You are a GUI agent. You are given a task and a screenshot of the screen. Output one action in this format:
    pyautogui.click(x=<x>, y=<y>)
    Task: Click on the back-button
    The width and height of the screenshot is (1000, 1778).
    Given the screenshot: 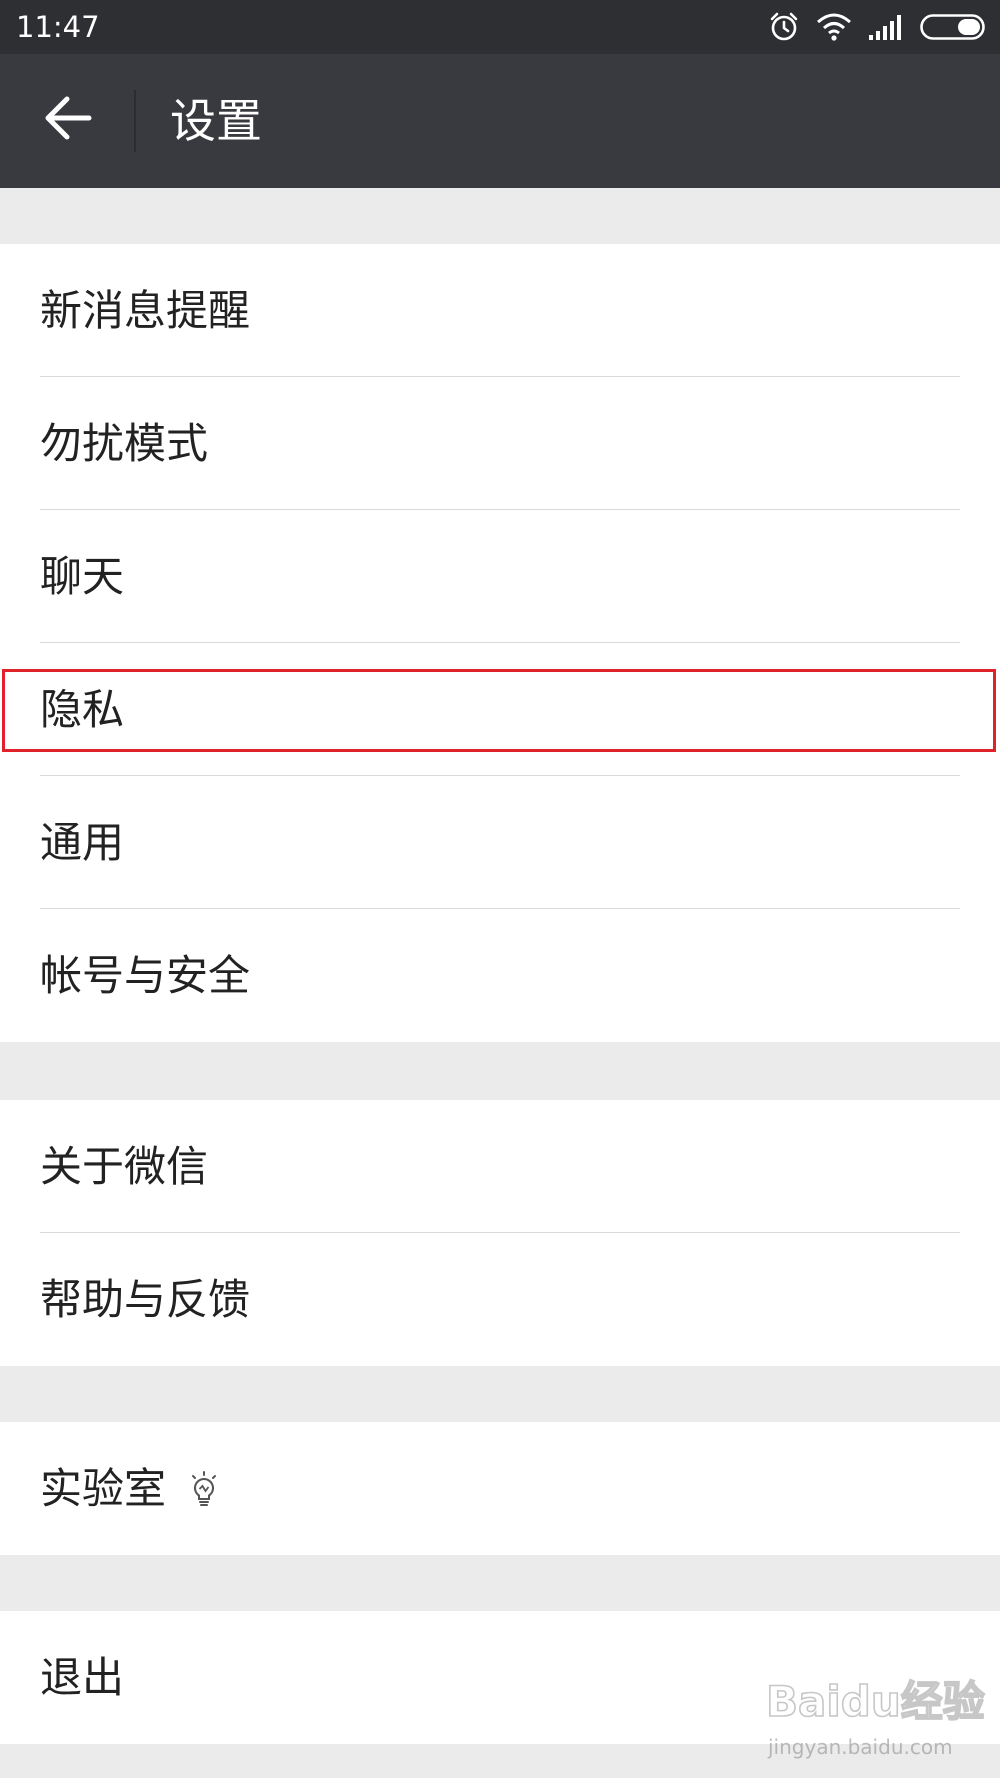 What is the action you would take?
    pyautogui.click(x=68, y=120)
    